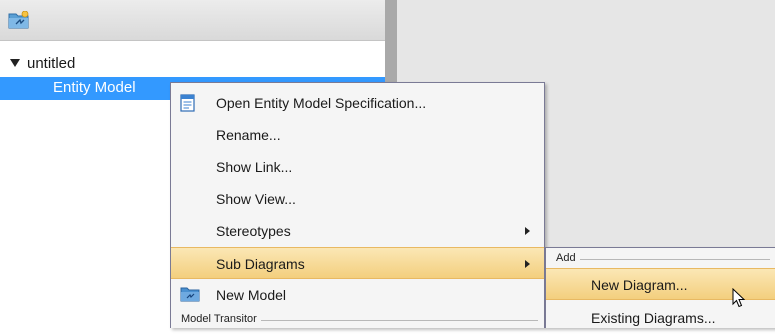 The width and height of the screenshot is (775, 334). What do you see at coordinates (357, 231) in the screenshot?
I see `menu-item-stereotypes: Stereotypes` at bounding box center [357, 231].